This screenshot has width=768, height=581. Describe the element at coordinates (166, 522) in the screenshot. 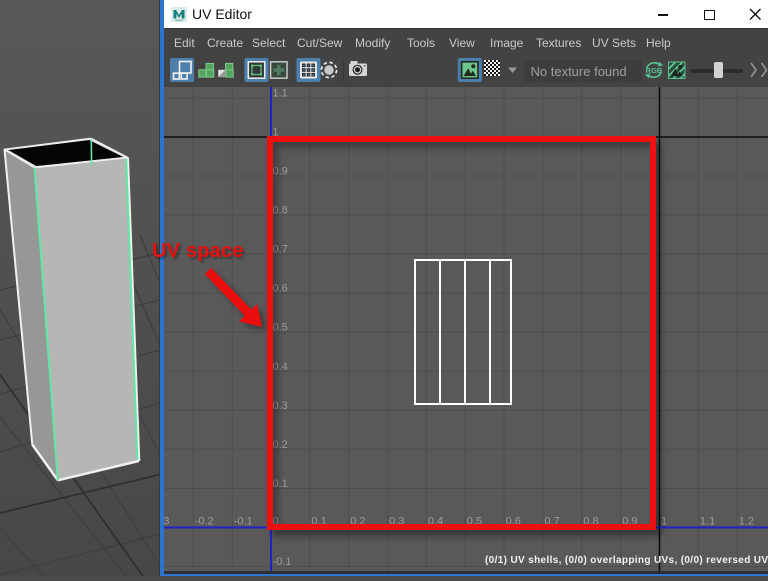

I see `svg-text: -0.3` at that location.